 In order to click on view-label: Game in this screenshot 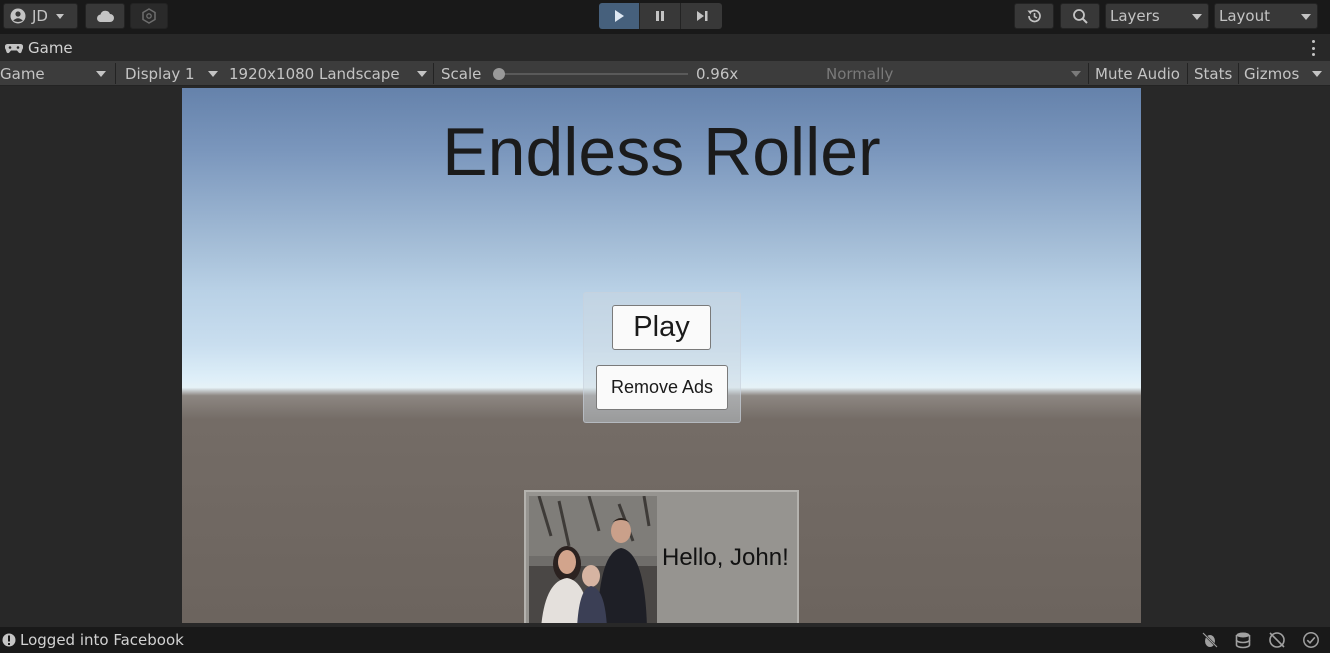, I will do `click(22, 73)`.